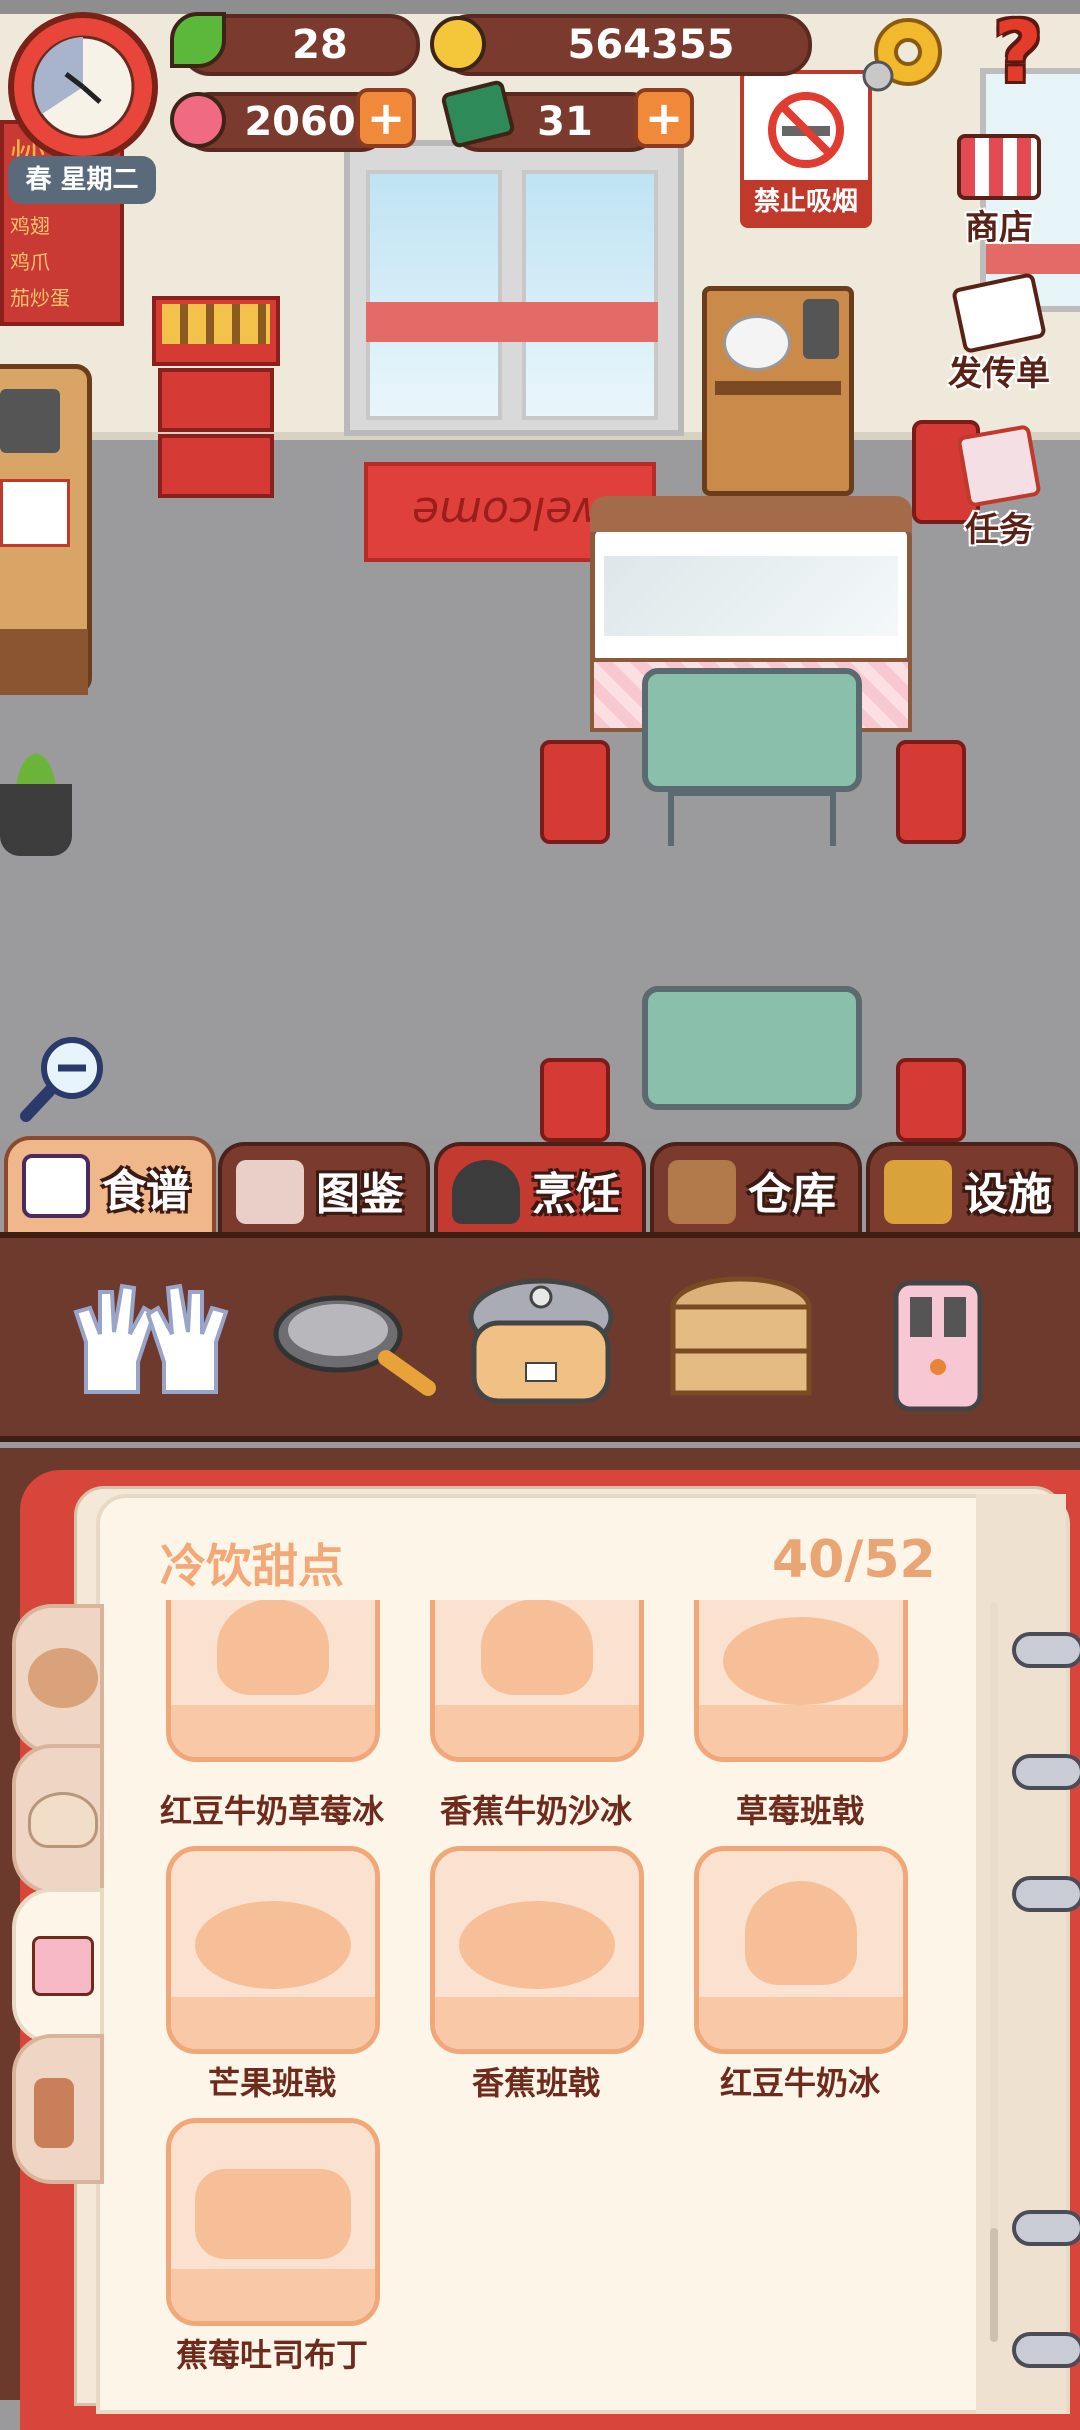 The width and height of the screenshot is (1080, 2430). Describe the element at coordinates (854, 1560) in the screenshot. I see `recipe-progress: 40/52` at that location.